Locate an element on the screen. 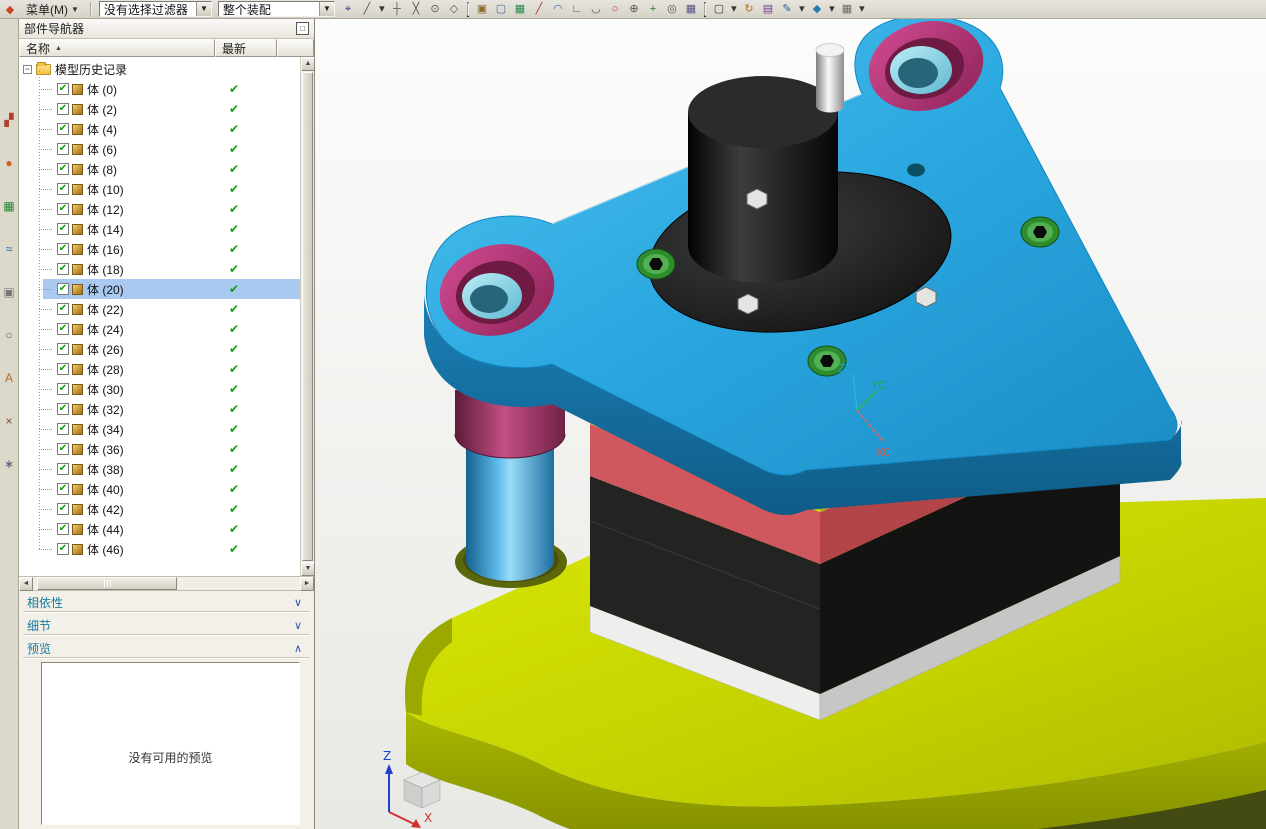  tree-row: ✔ 体 (46) ✔ is located at coordinates (159, 549).